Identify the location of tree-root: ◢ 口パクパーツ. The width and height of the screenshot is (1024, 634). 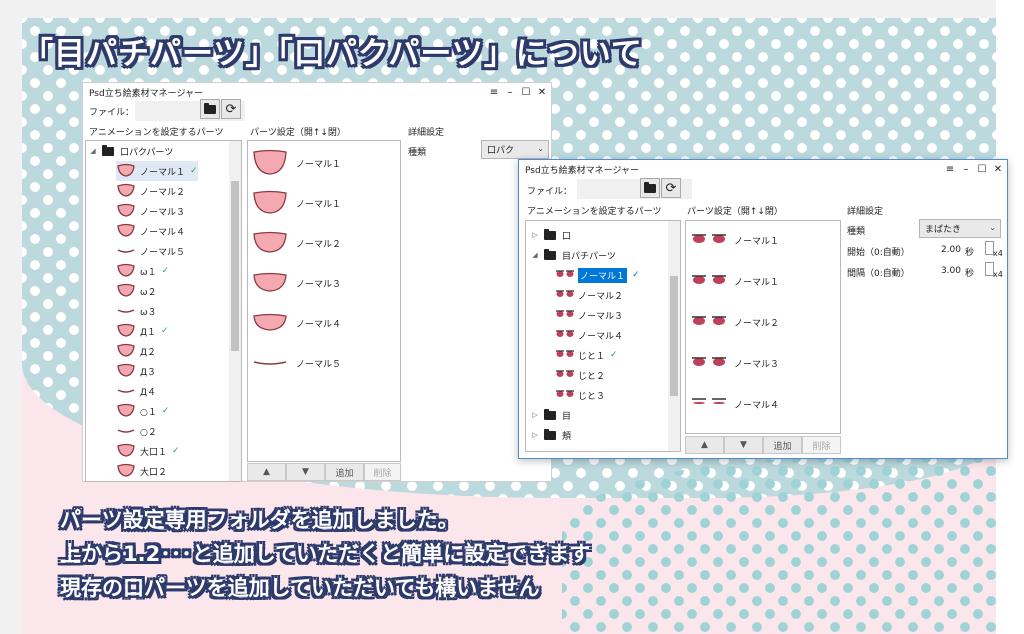
(130, 151).